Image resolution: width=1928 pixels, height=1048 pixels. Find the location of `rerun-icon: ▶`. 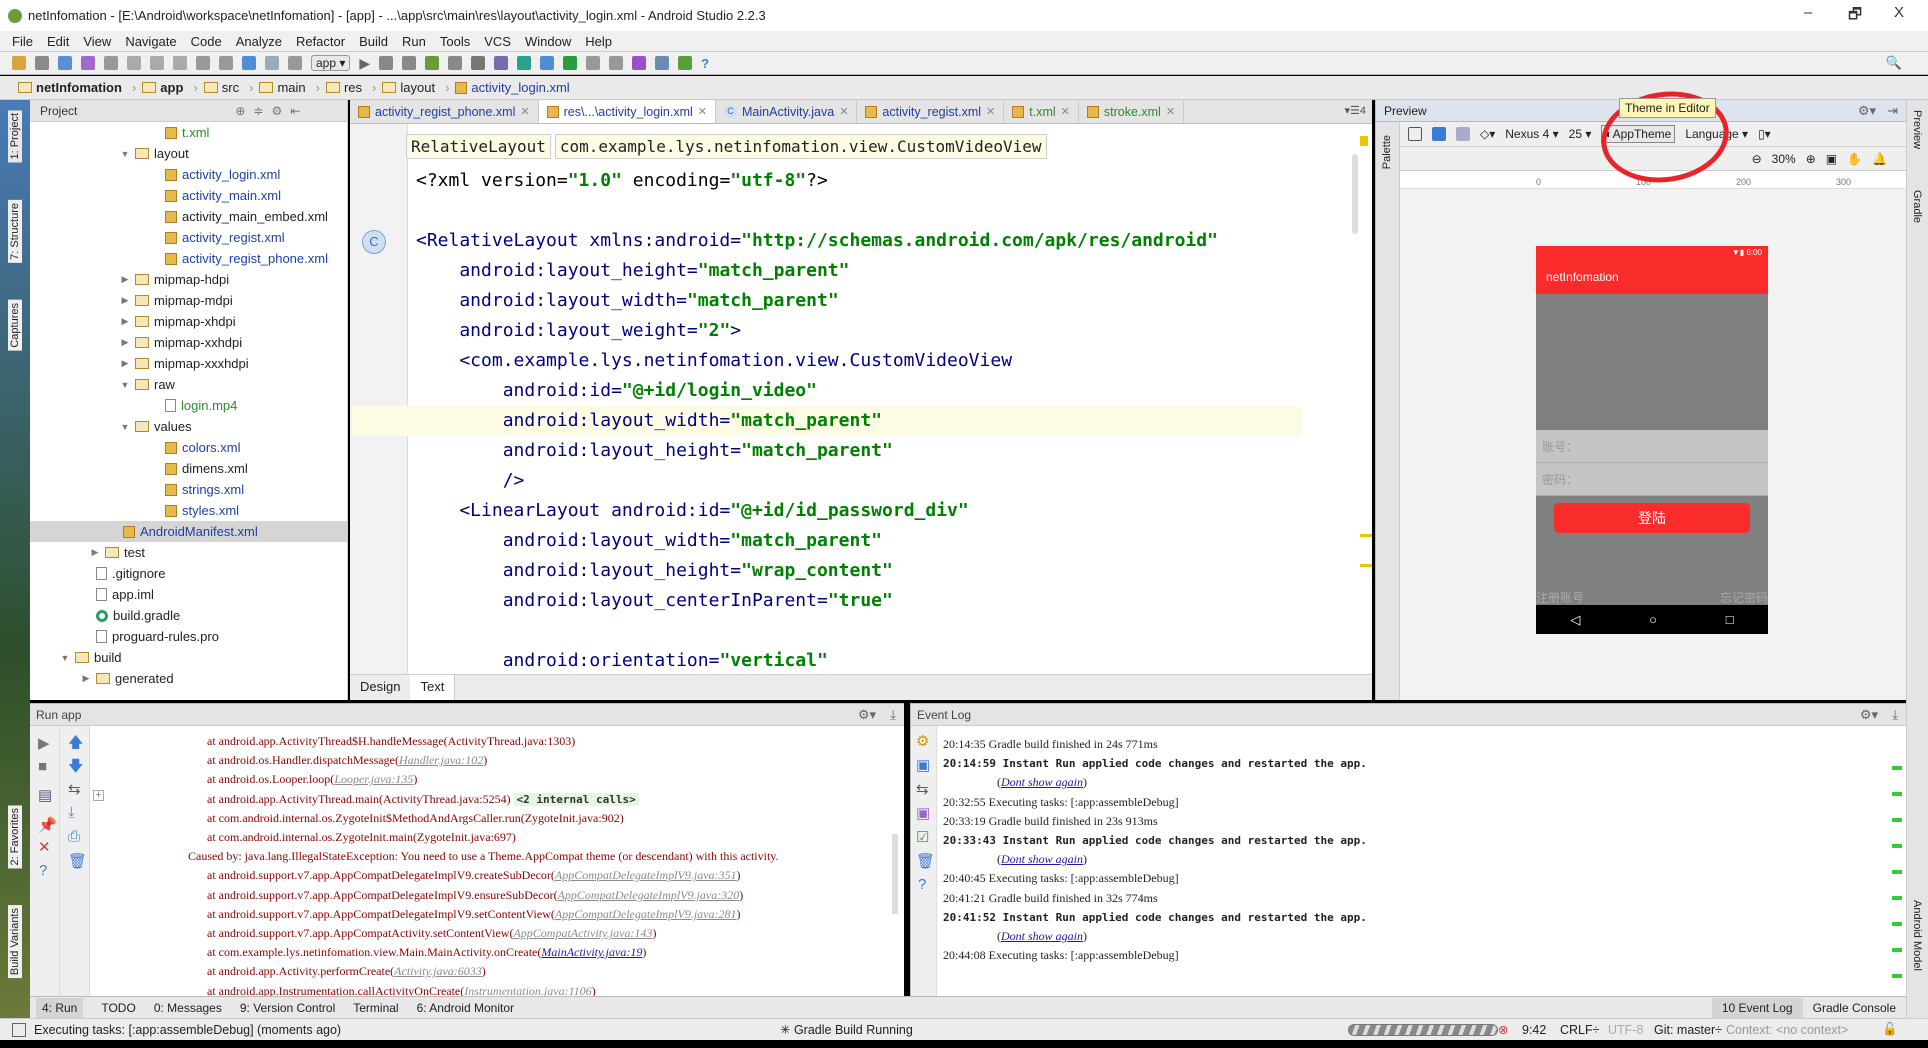

rerun-icon: ▶ is located at coordinates (44, 743).